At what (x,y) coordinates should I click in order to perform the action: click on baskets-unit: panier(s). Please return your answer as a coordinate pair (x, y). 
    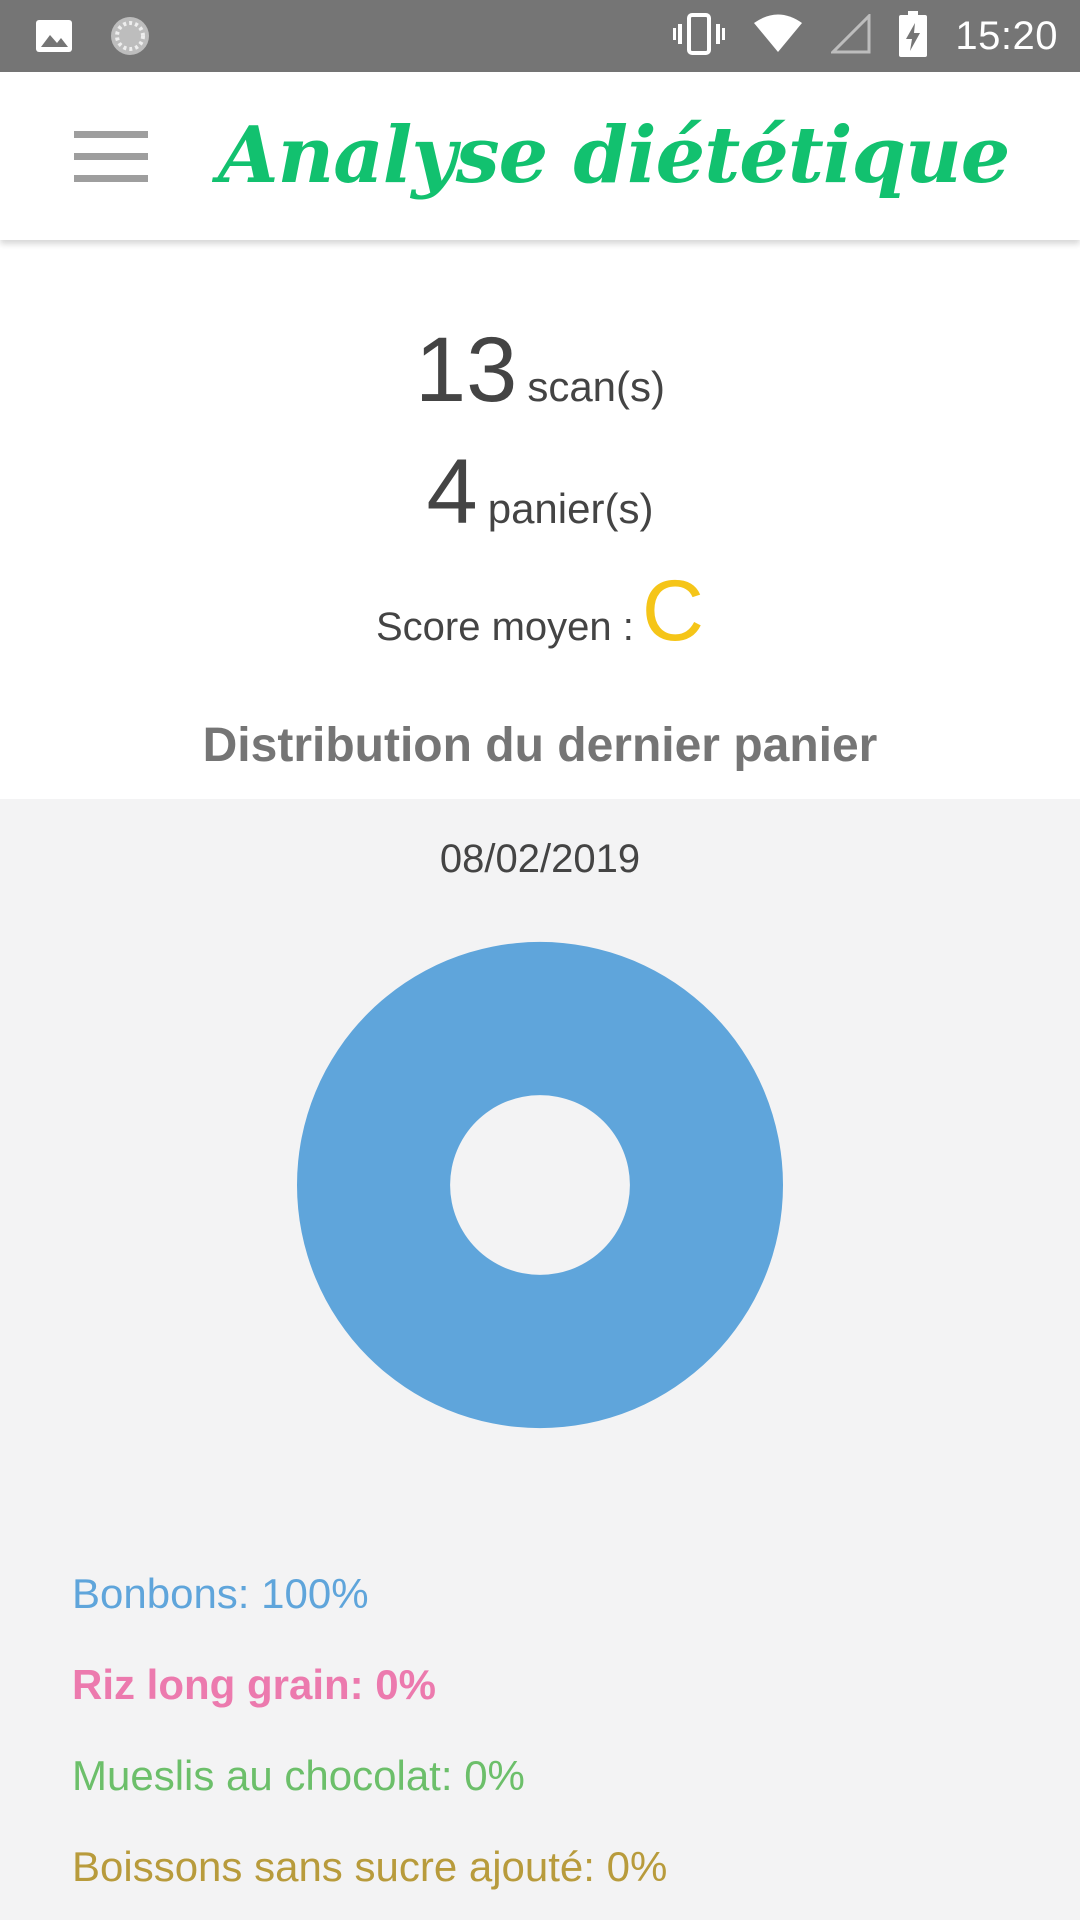
    Looking at the image, I should click on (570, 508).